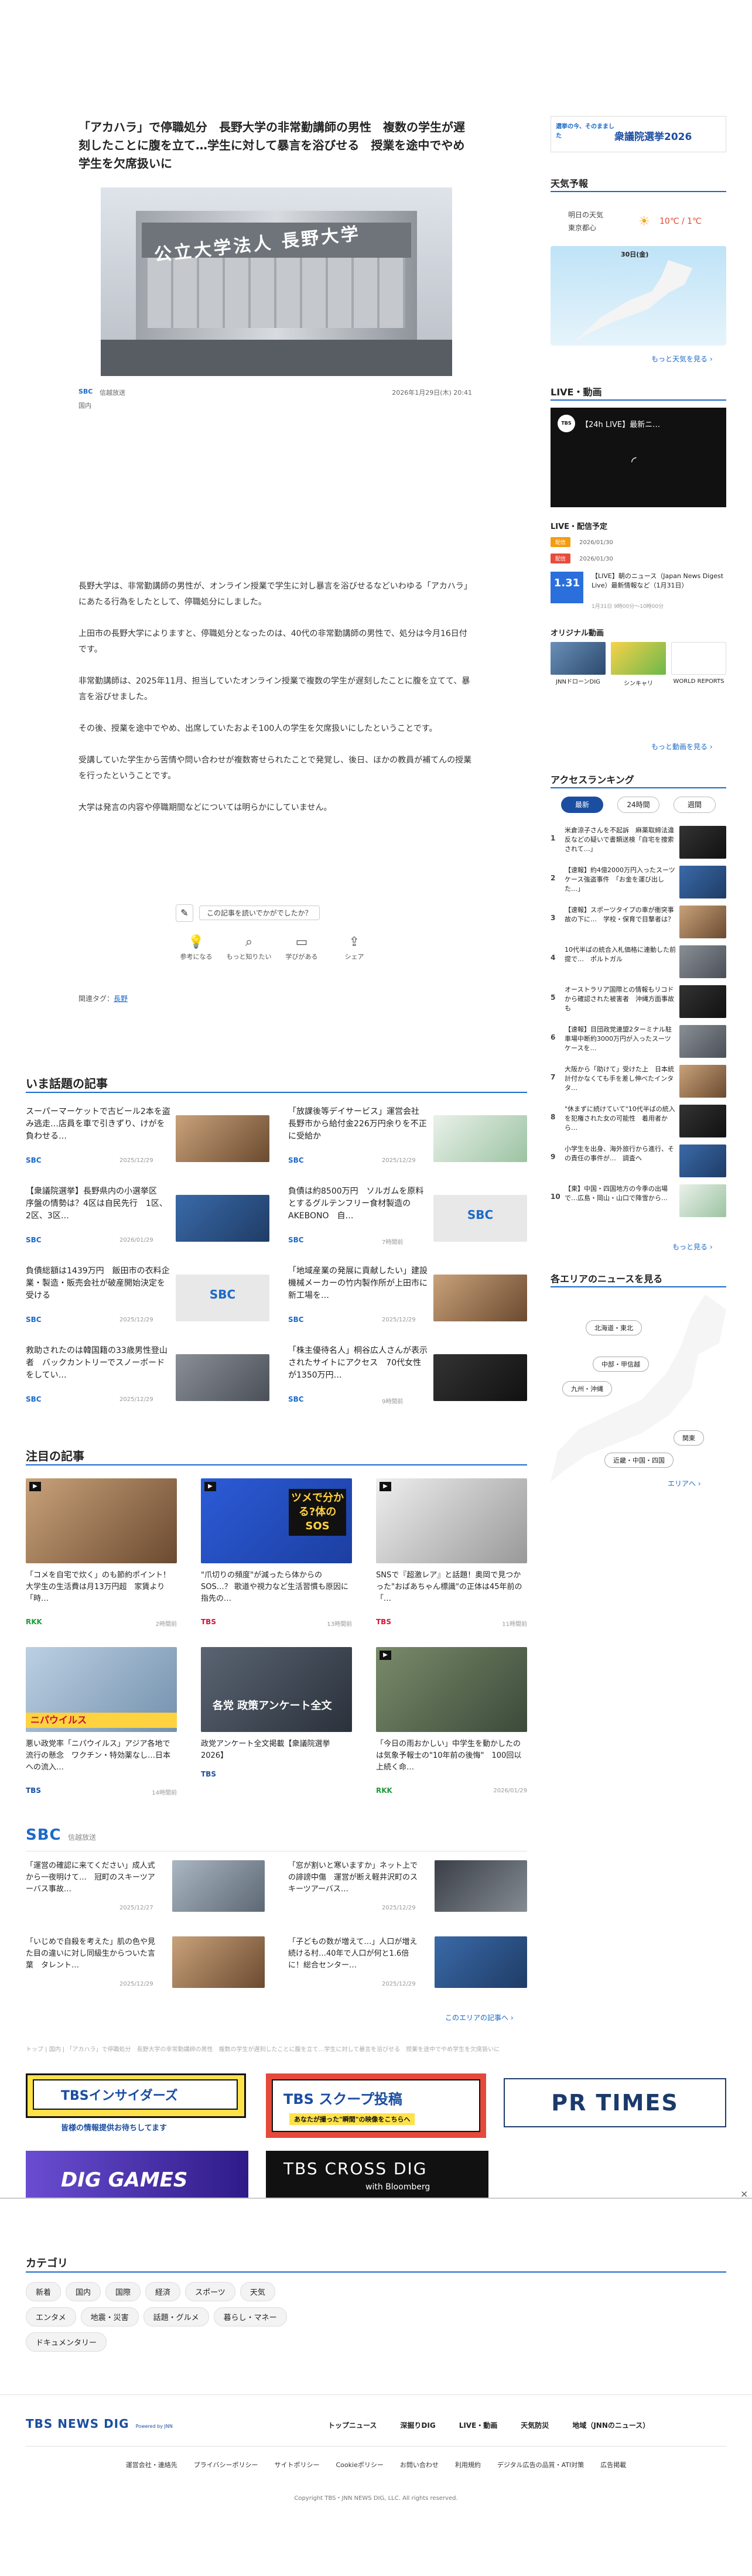  Describe the element at coordinates (468, 2465) in the screenshot. I see `footer-link: 利用規約` at that location.